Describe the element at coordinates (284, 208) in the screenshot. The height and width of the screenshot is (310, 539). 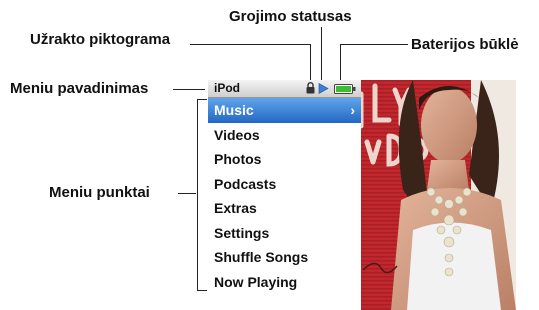
I see `menu-item-extras: Extras` at that location.